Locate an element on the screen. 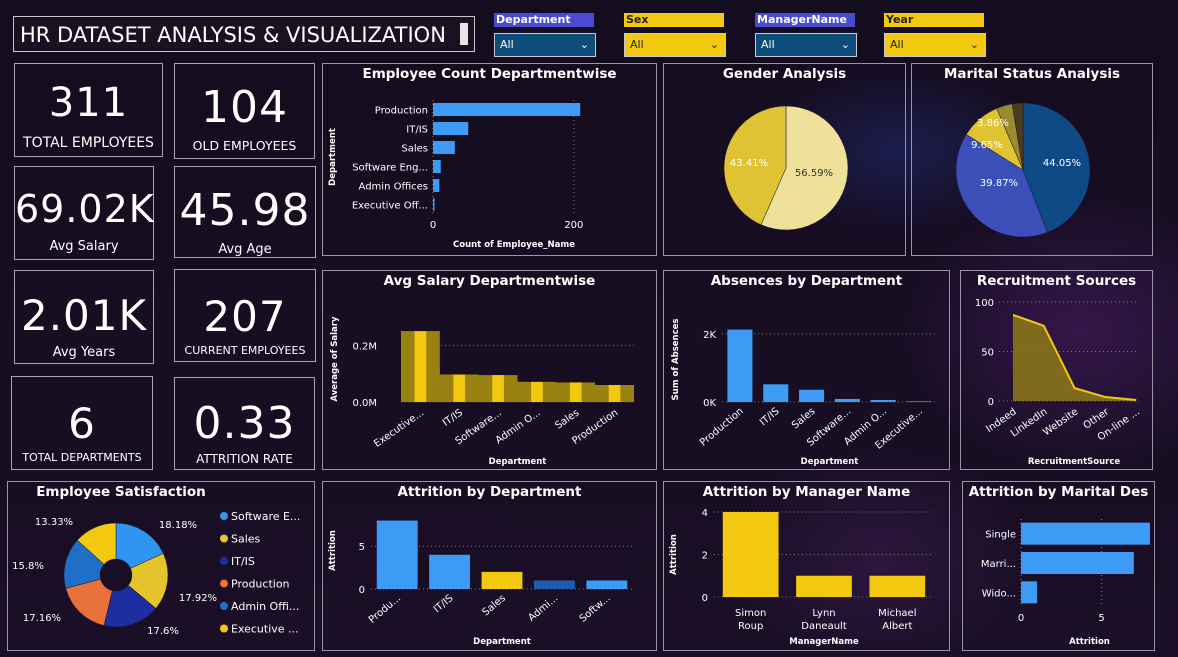 This screenshot has width=1178, height=657. tick-label: 100 is located at coordinates (984, 303).